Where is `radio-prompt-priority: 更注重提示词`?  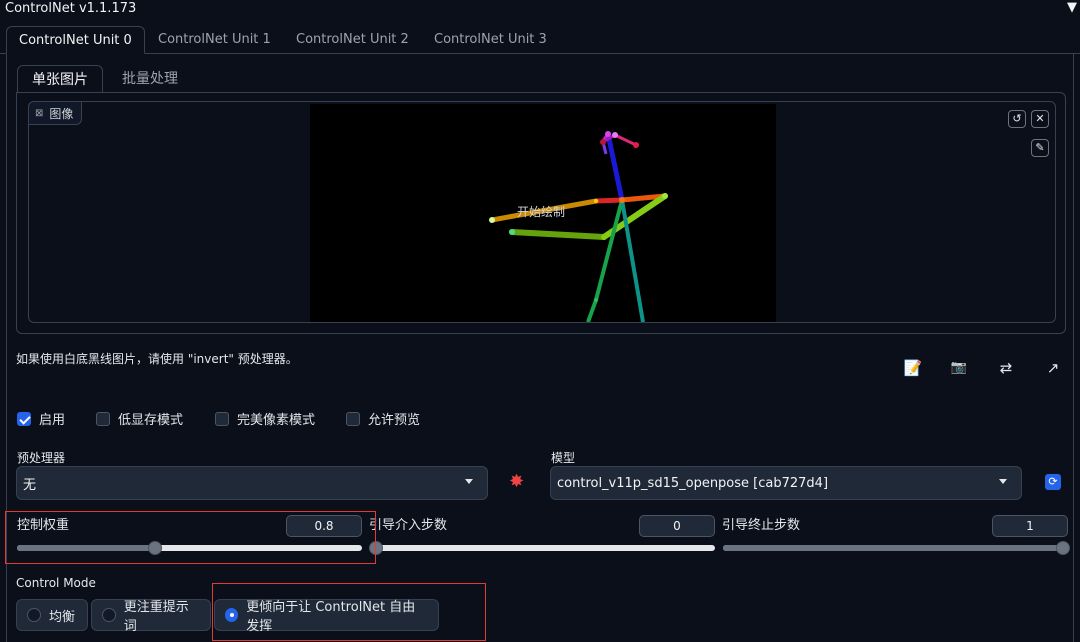 radio-prompt-priority: 更注重提示词 is located at coordinates (151, 616).